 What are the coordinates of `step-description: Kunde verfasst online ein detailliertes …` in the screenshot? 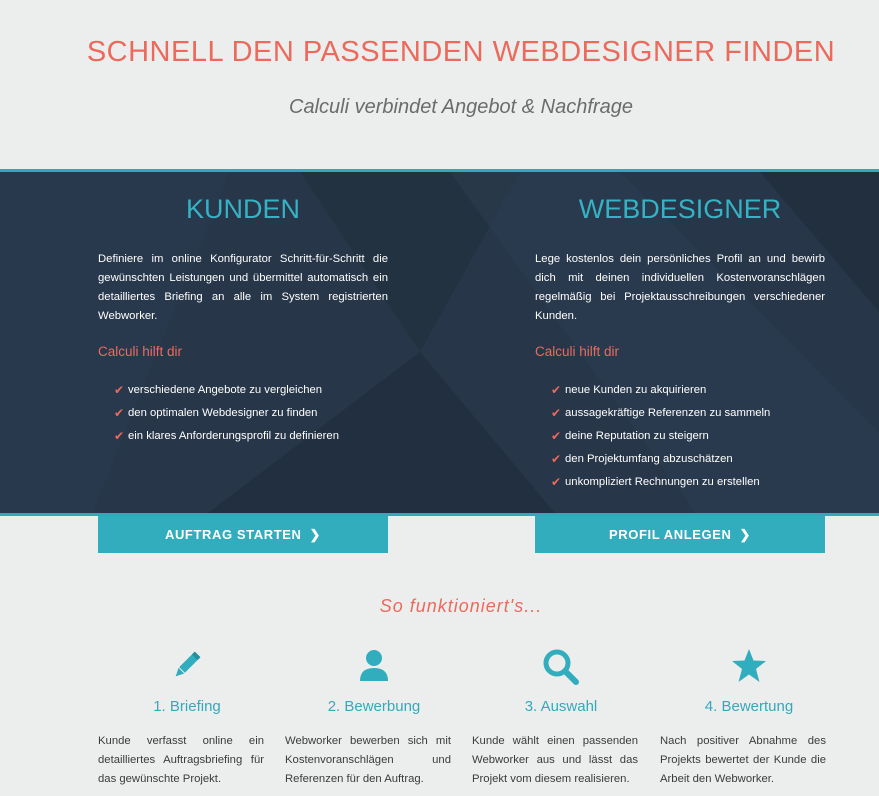 It's located at (181, 760).